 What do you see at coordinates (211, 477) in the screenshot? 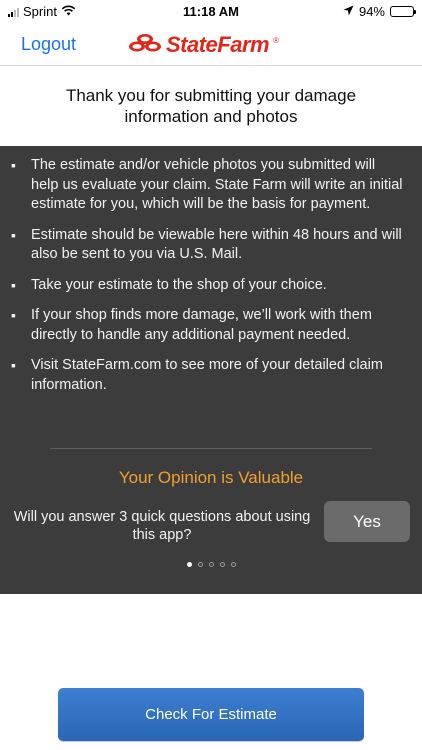
I see `survey-title: Your Opinion is Valuable` at bounding box center [211, 477].